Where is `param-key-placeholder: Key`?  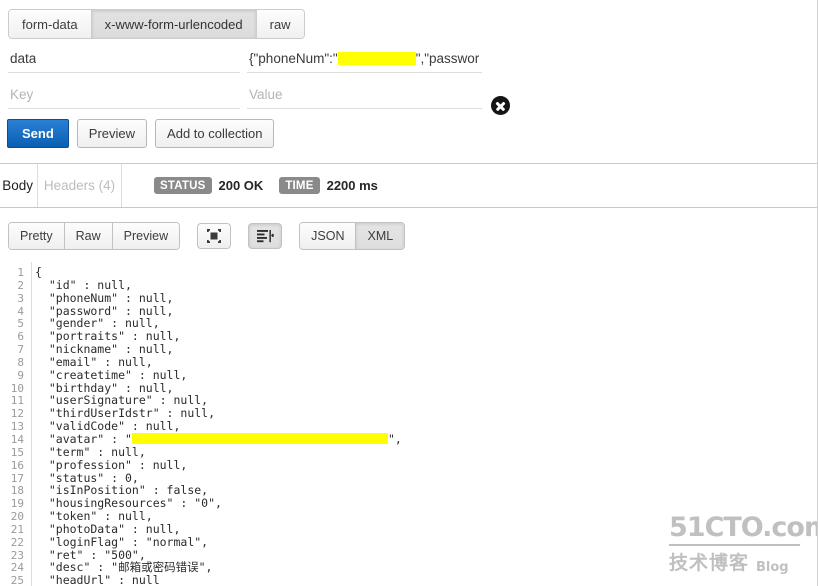
param-key-placeholder: Key is located at coordinates (22, 94).